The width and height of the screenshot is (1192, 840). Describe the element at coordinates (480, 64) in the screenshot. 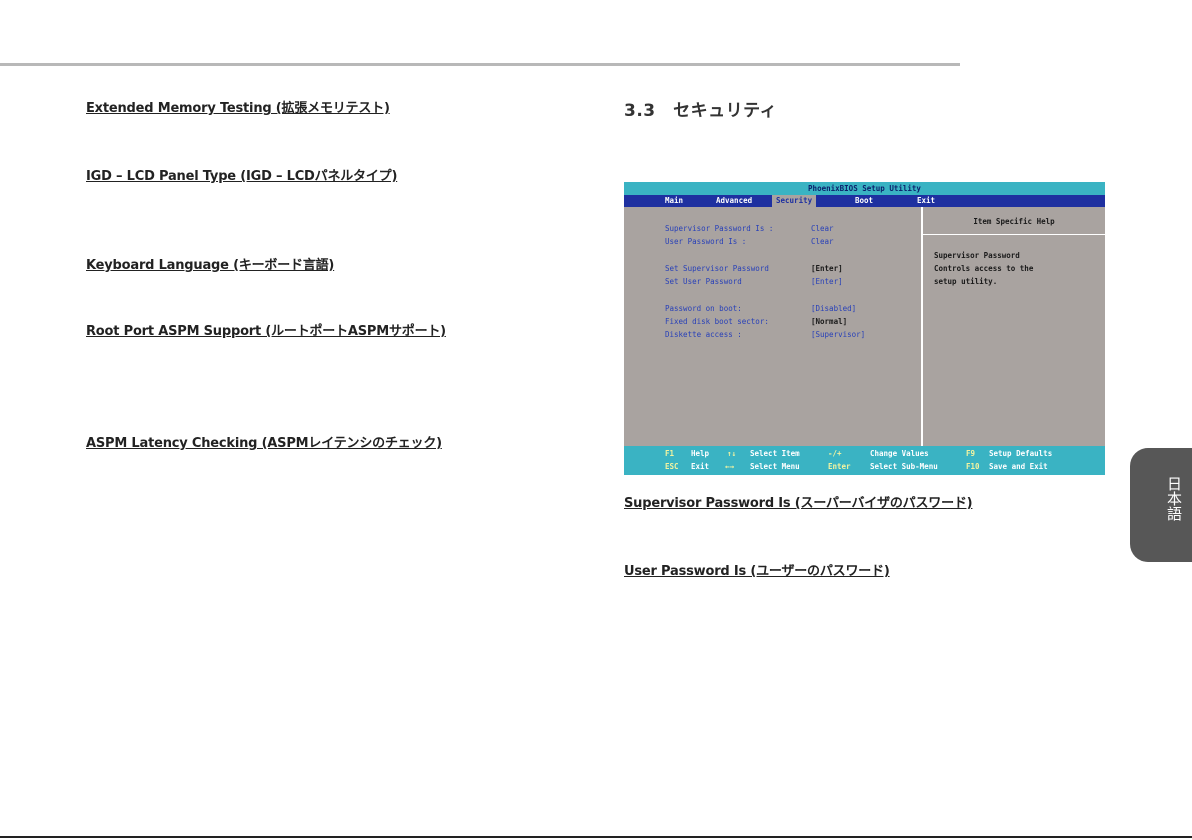

I see `header-rule` at that location.